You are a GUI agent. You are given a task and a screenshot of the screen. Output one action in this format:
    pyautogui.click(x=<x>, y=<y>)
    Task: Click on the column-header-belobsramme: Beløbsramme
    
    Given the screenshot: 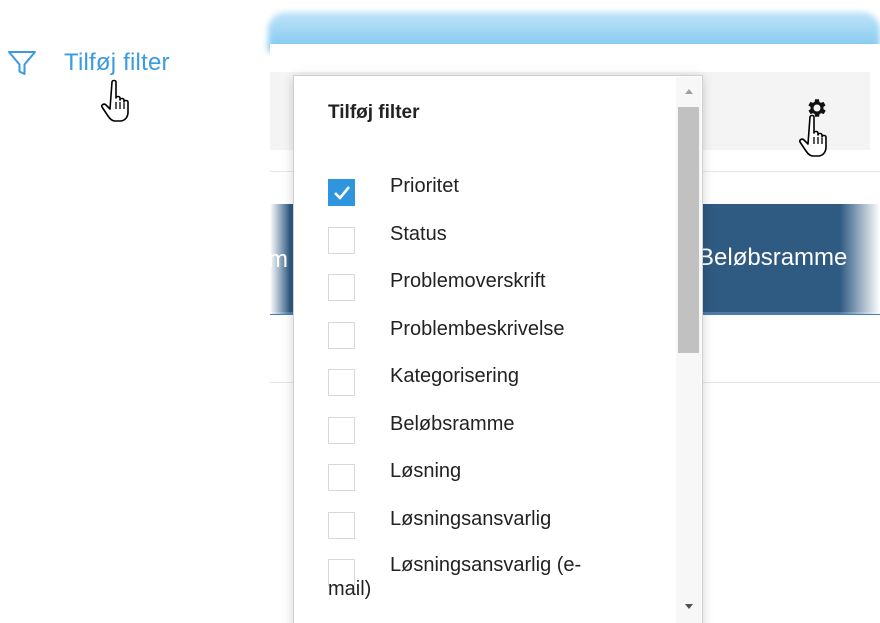 What is the action you would take?
    pyautogui.click(x=772, y=258)
    